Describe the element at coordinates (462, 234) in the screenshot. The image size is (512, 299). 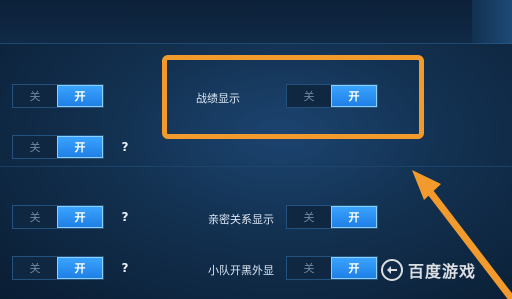
I see `annotation-arrow` at that location.